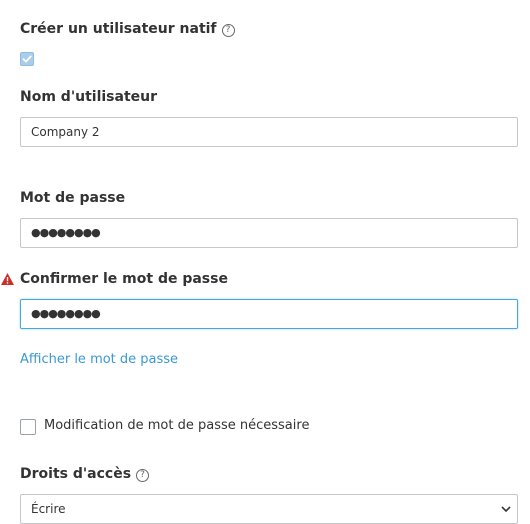 The image size is (530, 524). I want to click on access-rights-selected-value: Écrire, so click(48, 509).